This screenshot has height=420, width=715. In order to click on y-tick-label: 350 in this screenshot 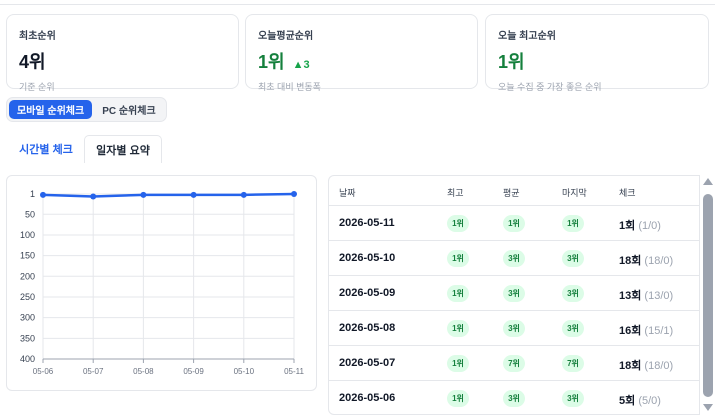, I will do `click(27, 338)`.